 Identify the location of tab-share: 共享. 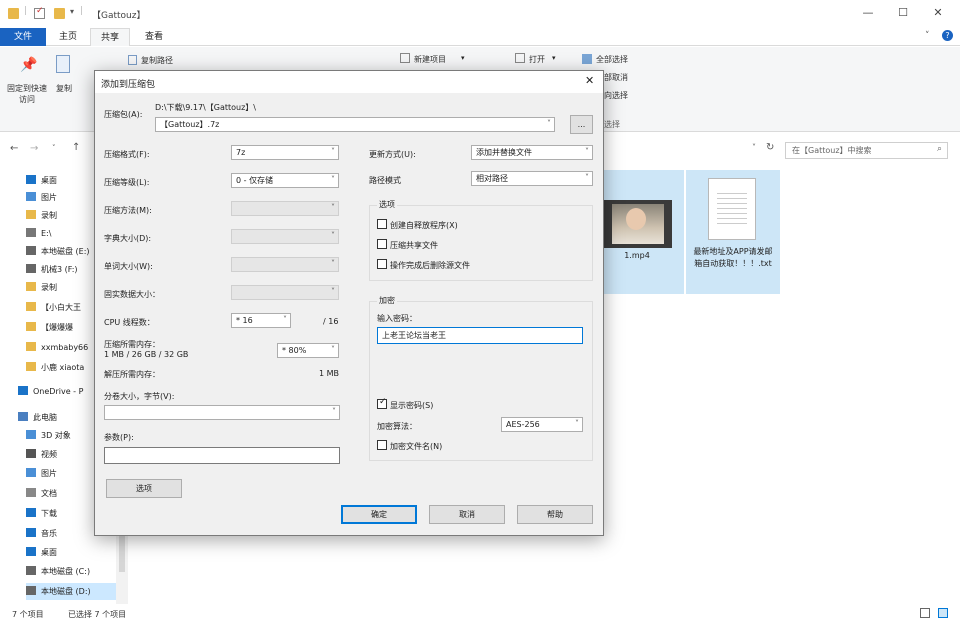
(110, 37).